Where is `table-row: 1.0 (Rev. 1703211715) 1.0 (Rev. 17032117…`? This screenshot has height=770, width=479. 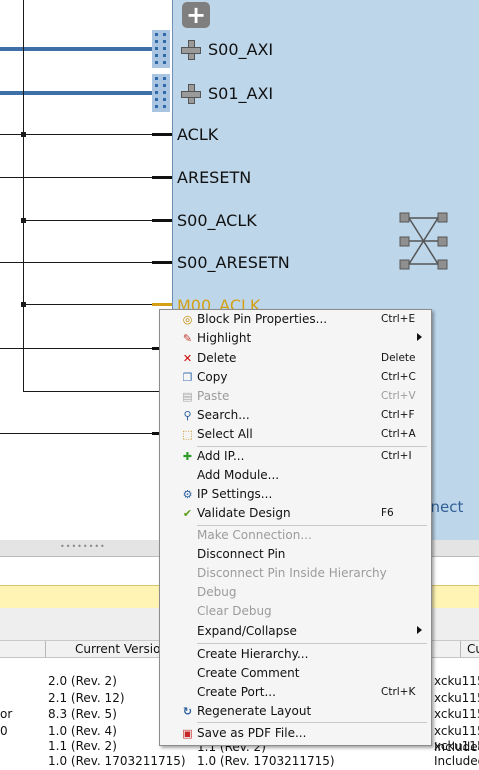 table-row: 1.0 (Rev. 1703211715) 1.0 (Rev. 17032117… is located at coordinates (239, 761).